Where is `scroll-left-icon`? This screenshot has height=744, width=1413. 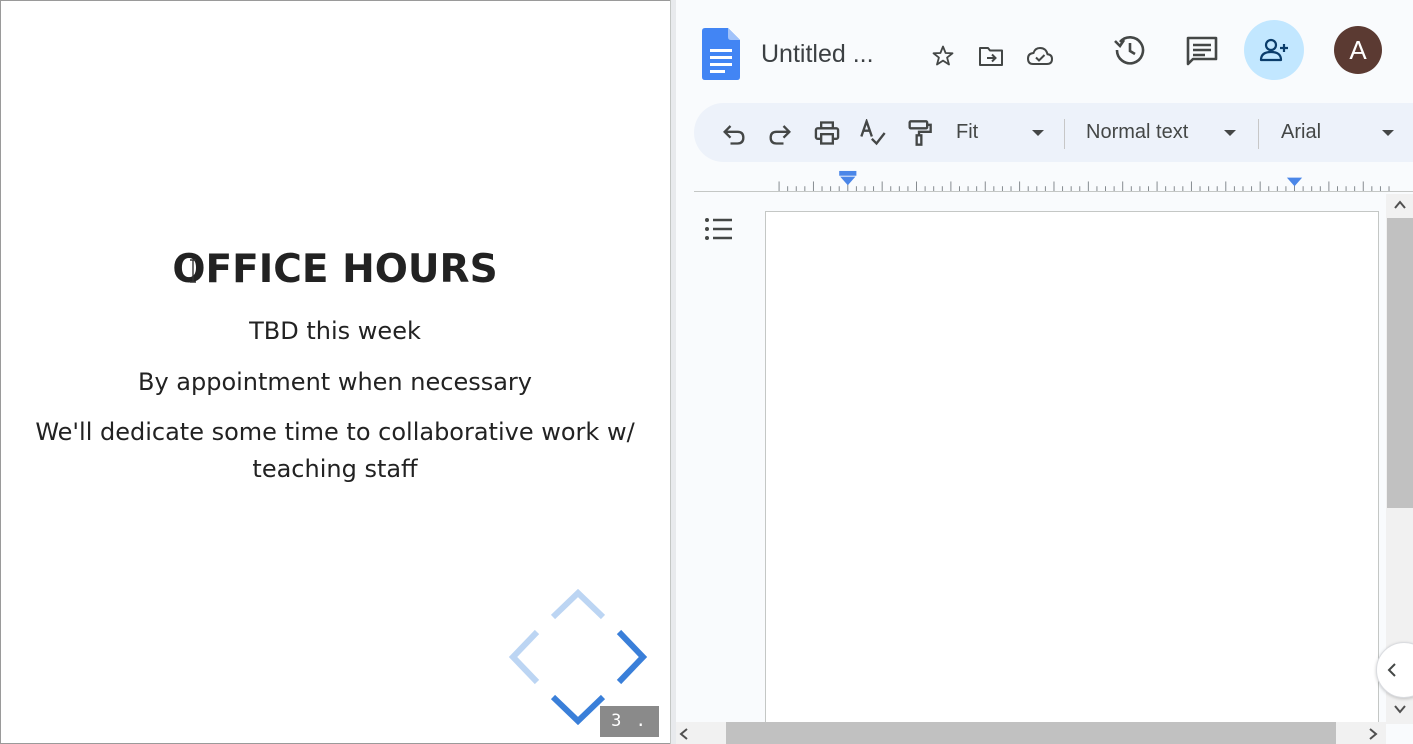
scroll-left-icon is located at coordinates (684, 734).